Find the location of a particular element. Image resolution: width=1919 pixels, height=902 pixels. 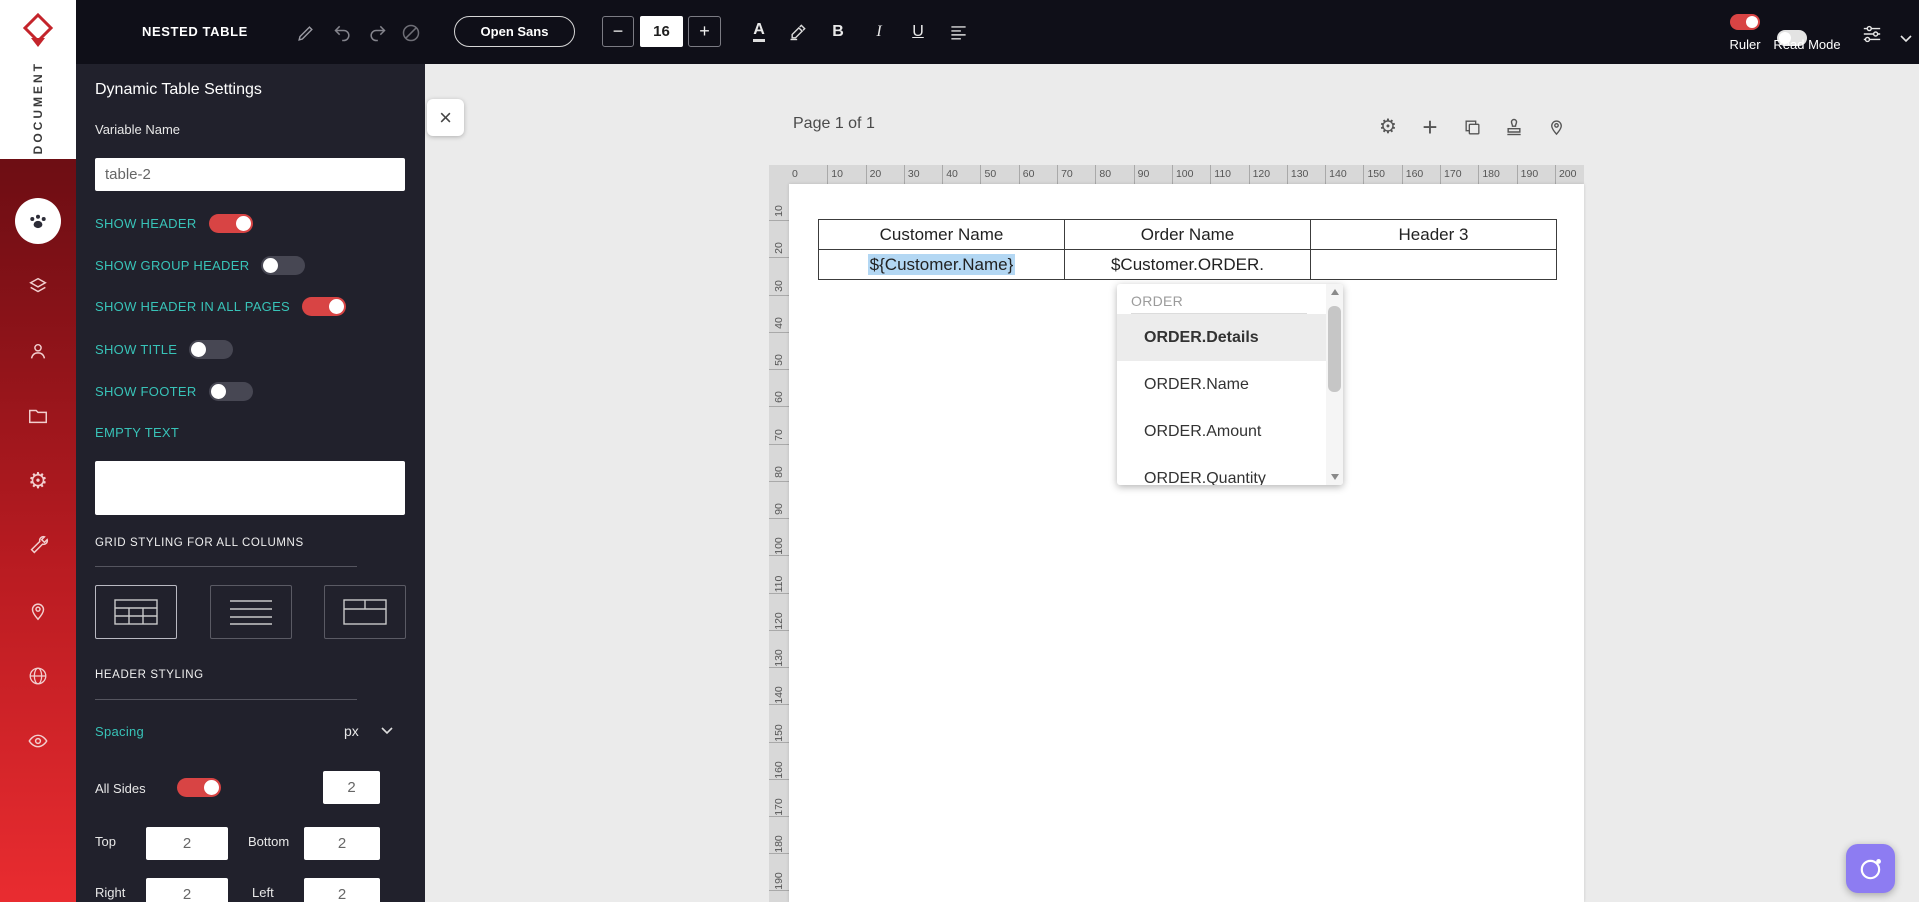

clear-format-icon is located at coordinates (411, 33).